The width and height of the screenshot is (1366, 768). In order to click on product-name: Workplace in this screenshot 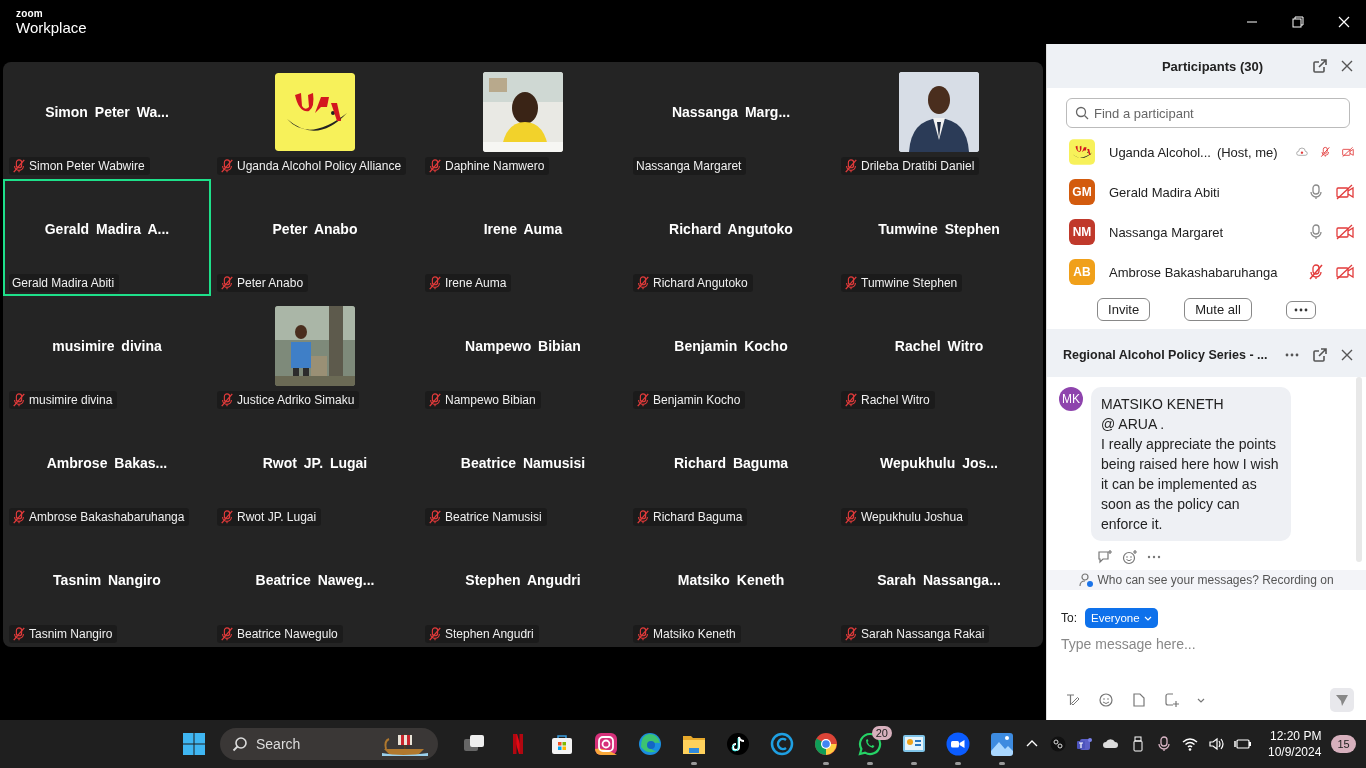, I will do `click(51, 27)`.